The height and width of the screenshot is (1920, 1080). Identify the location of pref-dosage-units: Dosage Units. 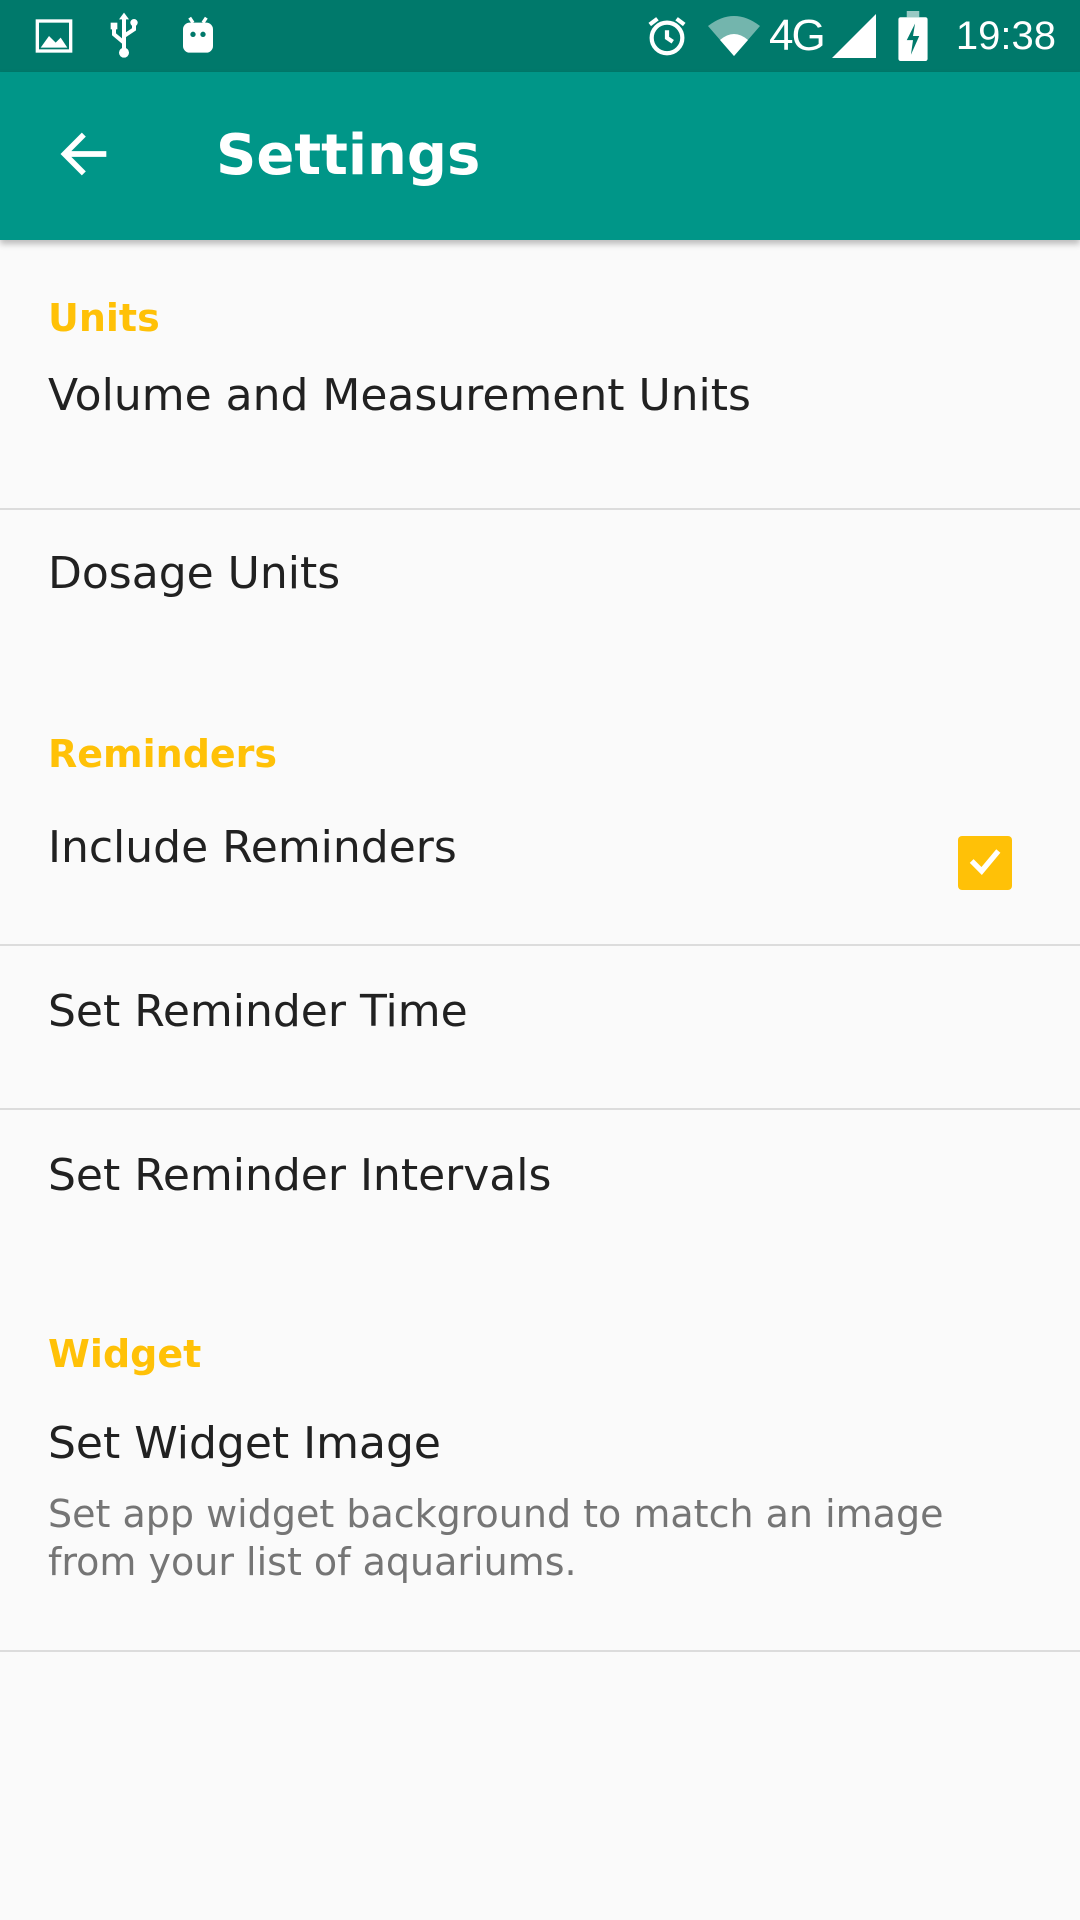
(540, 590).